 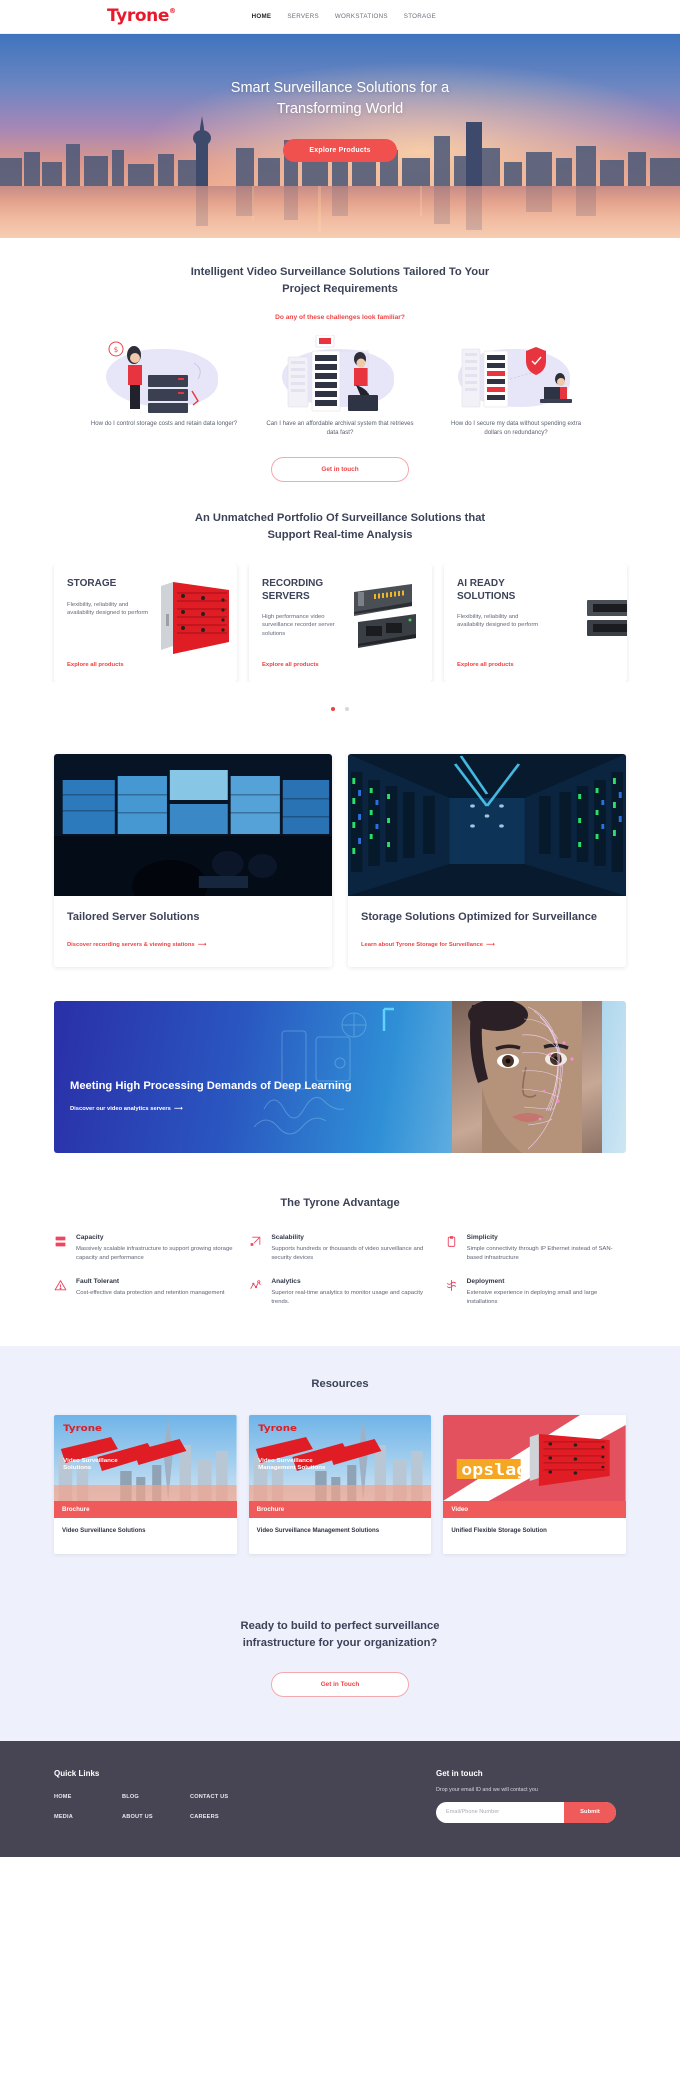 I want to click on footer-link-media: MEDIA, so click(x=88, y=1817).